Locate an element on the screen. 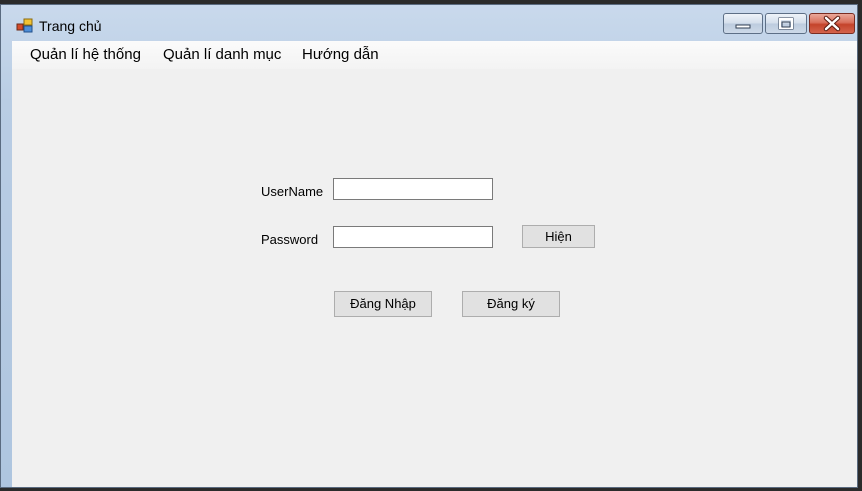  maximize-icon is located at coordinates (786, 23).